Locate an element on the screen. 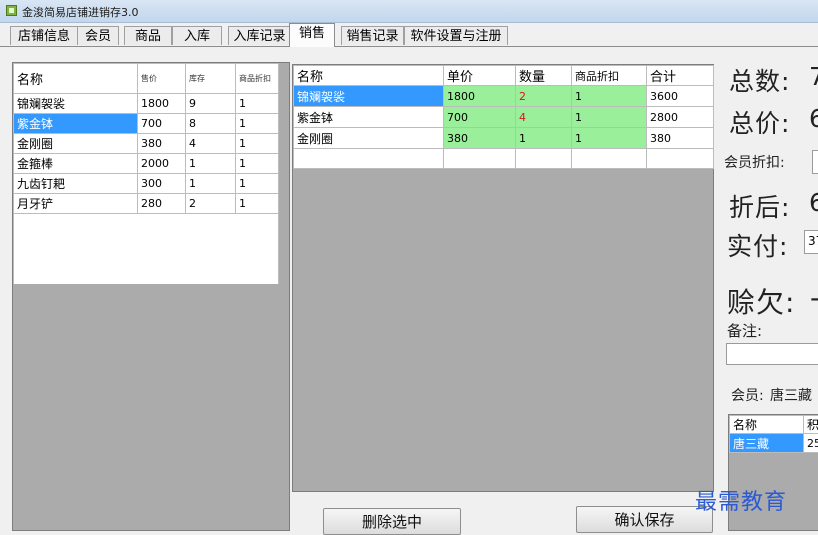 The image size is (818, 535). product-row: 锦斓袈裟 1800 9 1 is located at coordinates (146, 104).